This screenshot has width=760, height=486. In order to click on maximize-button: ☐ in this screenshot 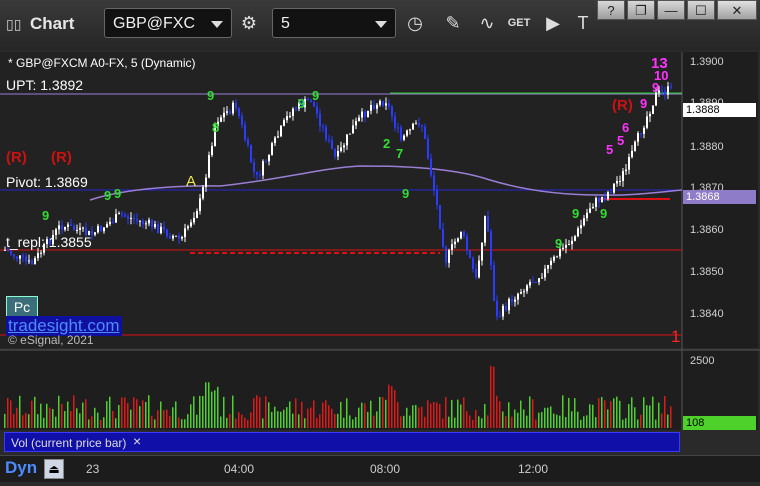, I will do `click(701, 10)`.